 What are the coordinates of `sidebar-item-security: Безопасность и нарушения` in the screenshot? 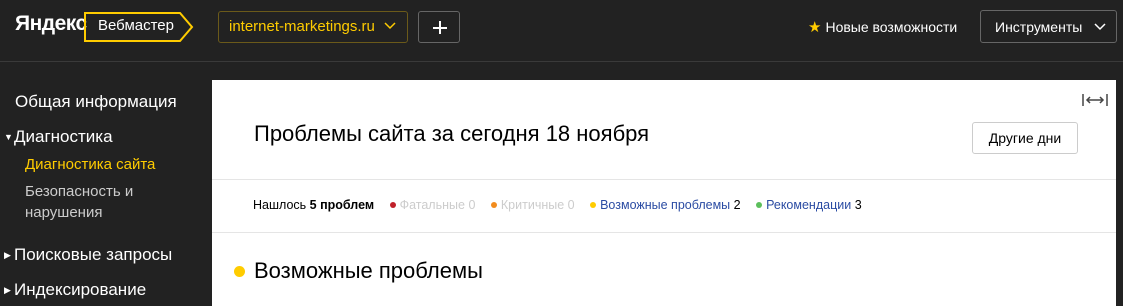 It's located at (79, 202).